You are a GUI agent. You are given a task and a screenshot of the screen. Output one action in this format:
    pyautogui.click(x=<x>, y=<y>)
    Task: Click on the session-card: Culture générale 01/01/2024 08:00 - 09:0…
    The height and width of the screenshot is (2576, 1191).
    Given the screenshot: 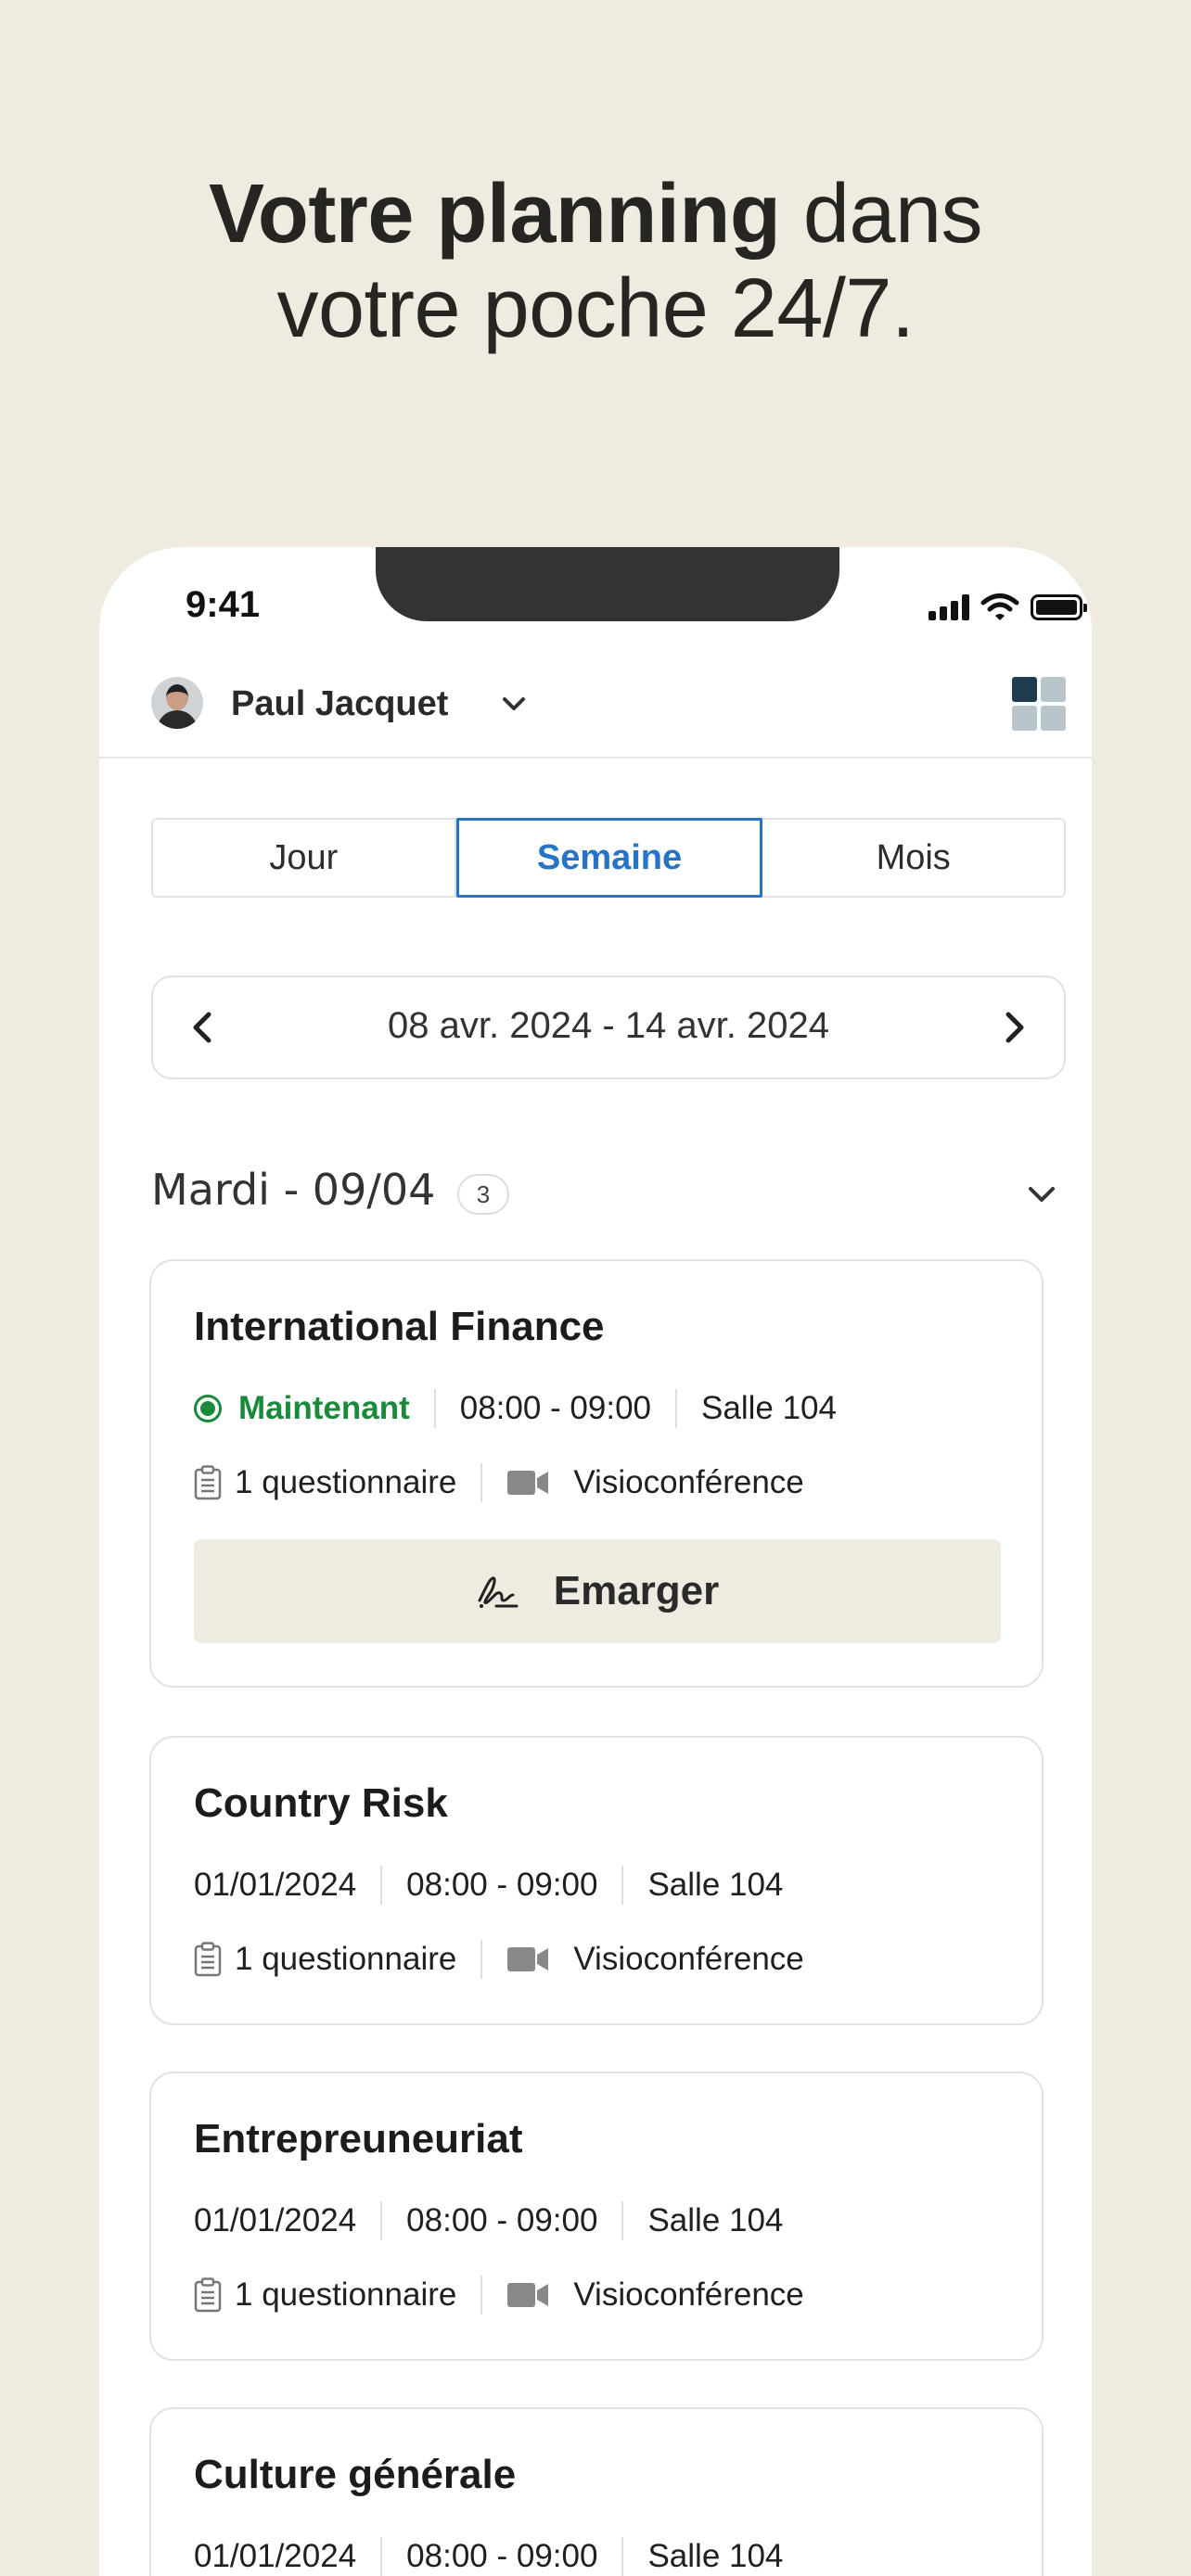 What is the action you would take?
    pyautogui.click(x=597, y=2491)
    